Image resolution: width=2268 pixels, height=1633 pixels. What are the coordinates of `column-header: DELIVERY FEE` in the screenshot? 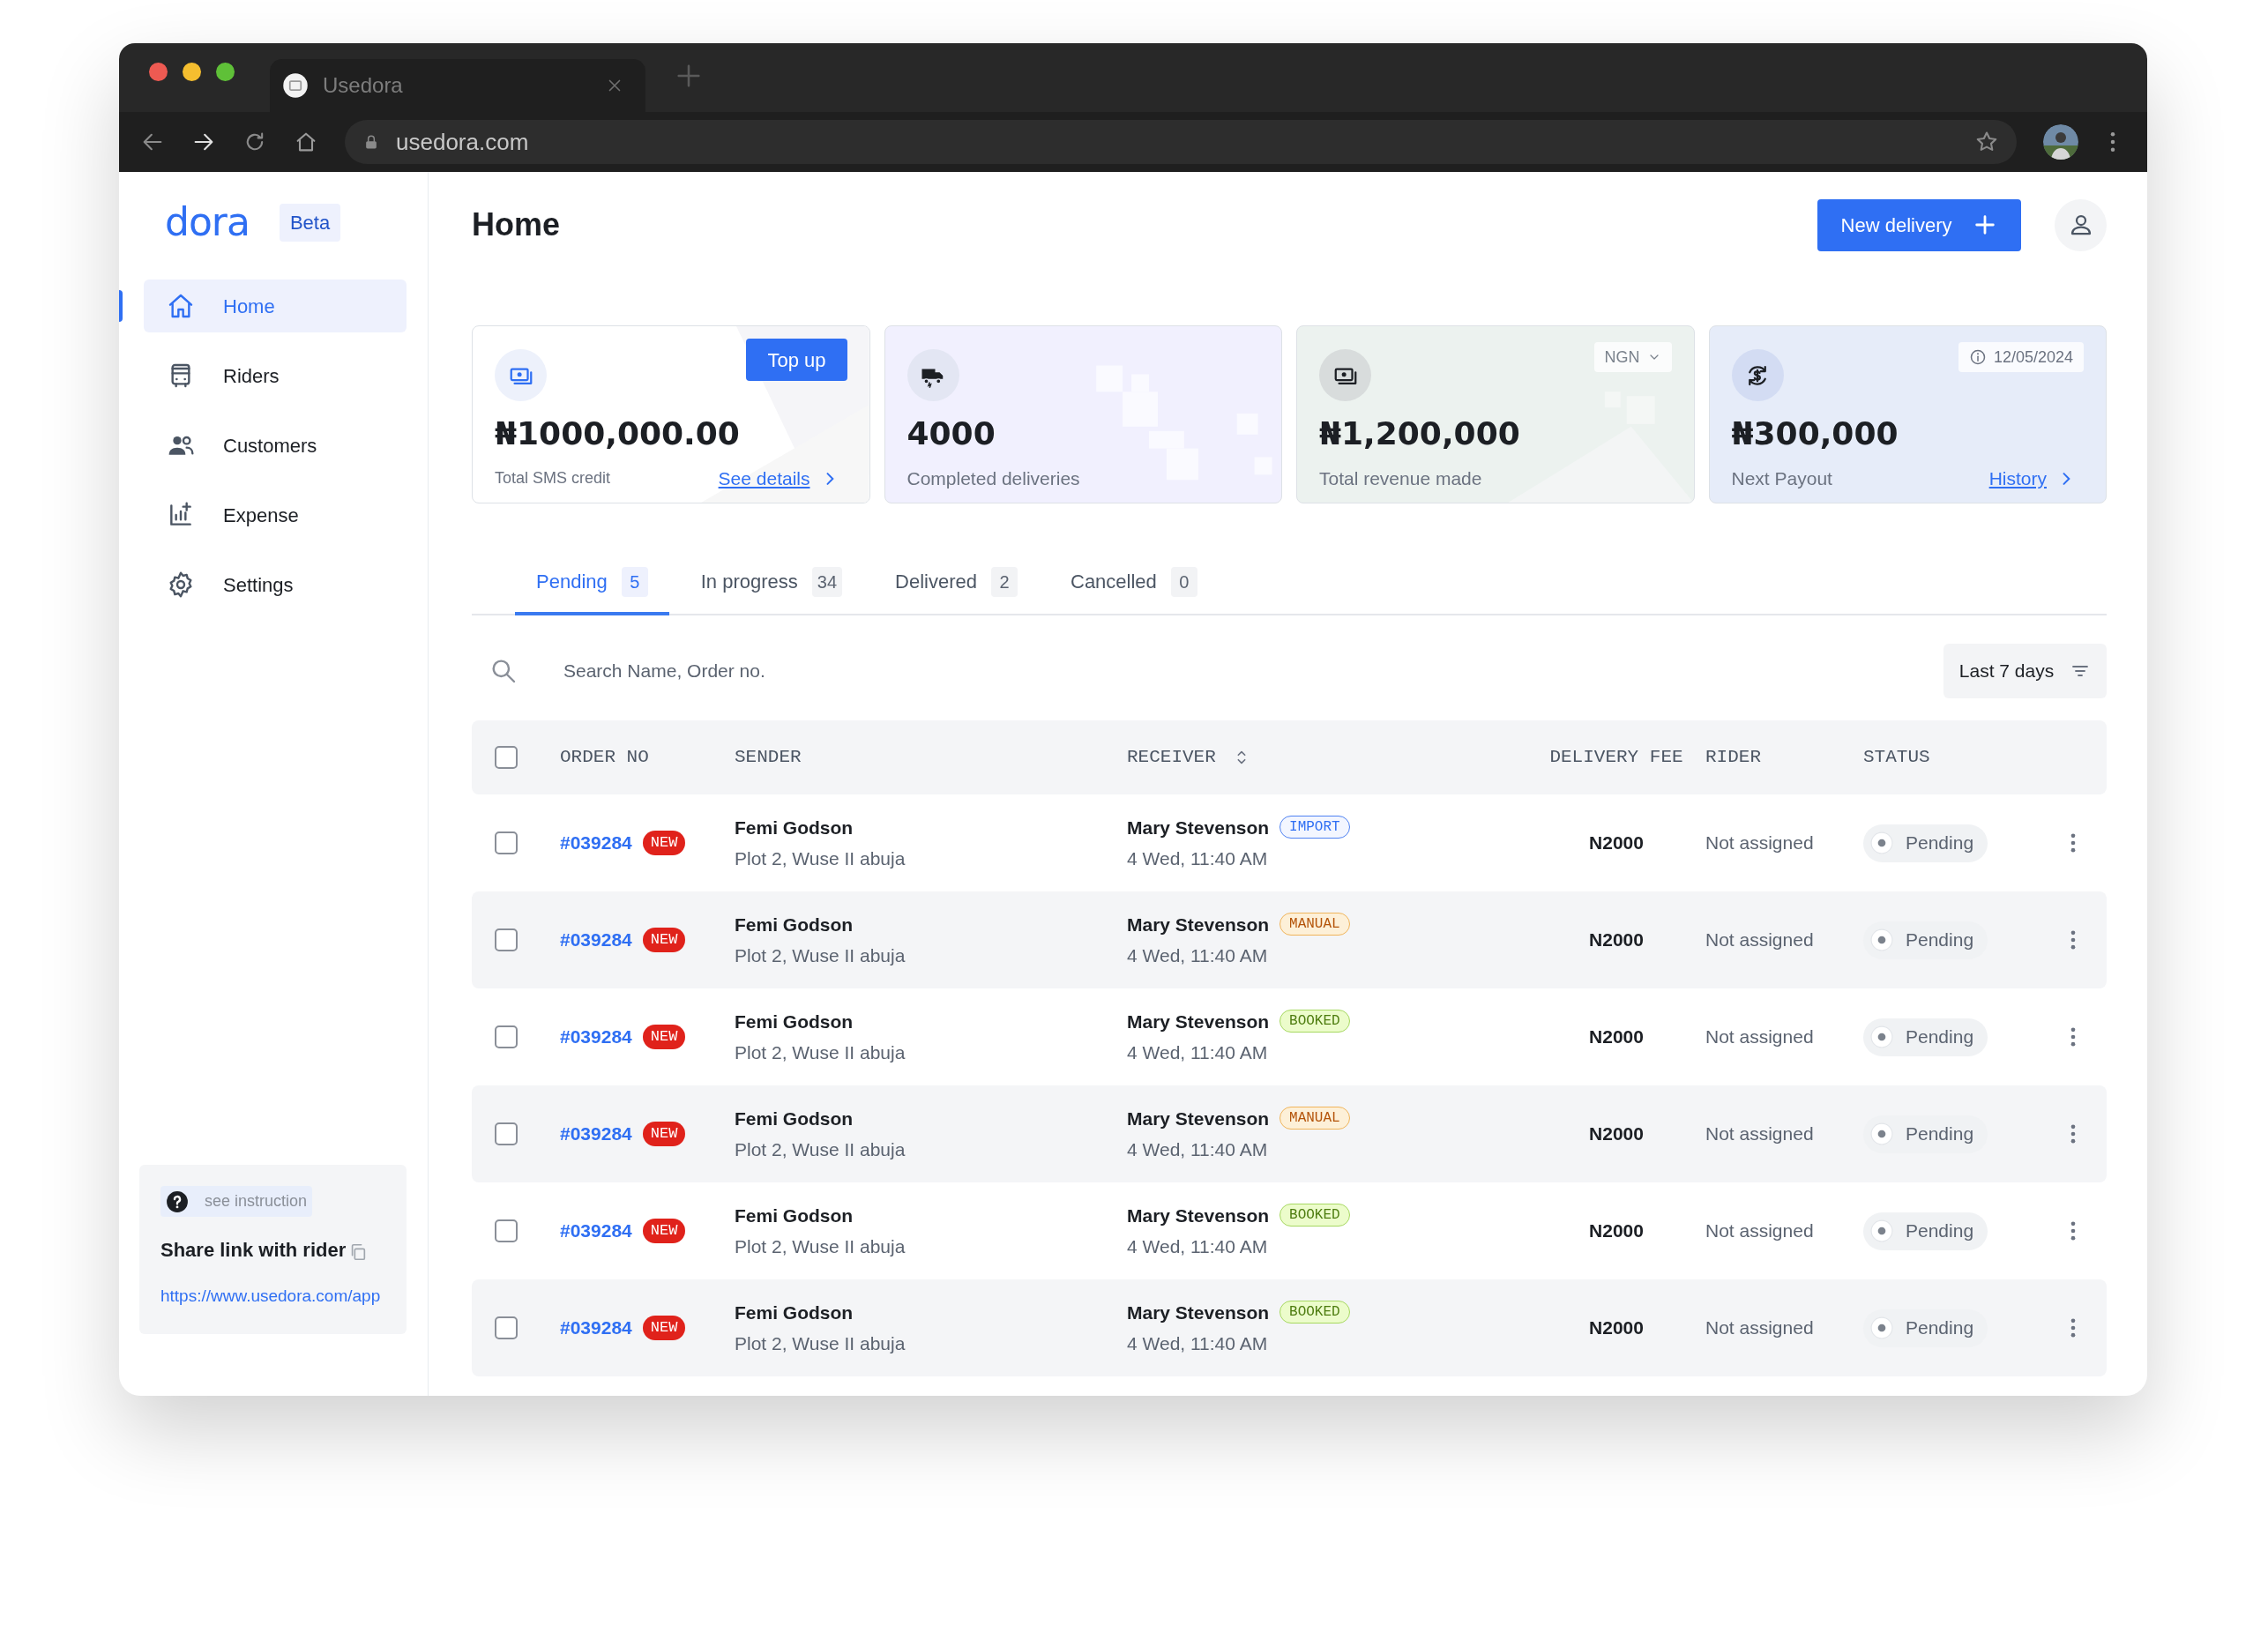 It's located at (1616, 758).